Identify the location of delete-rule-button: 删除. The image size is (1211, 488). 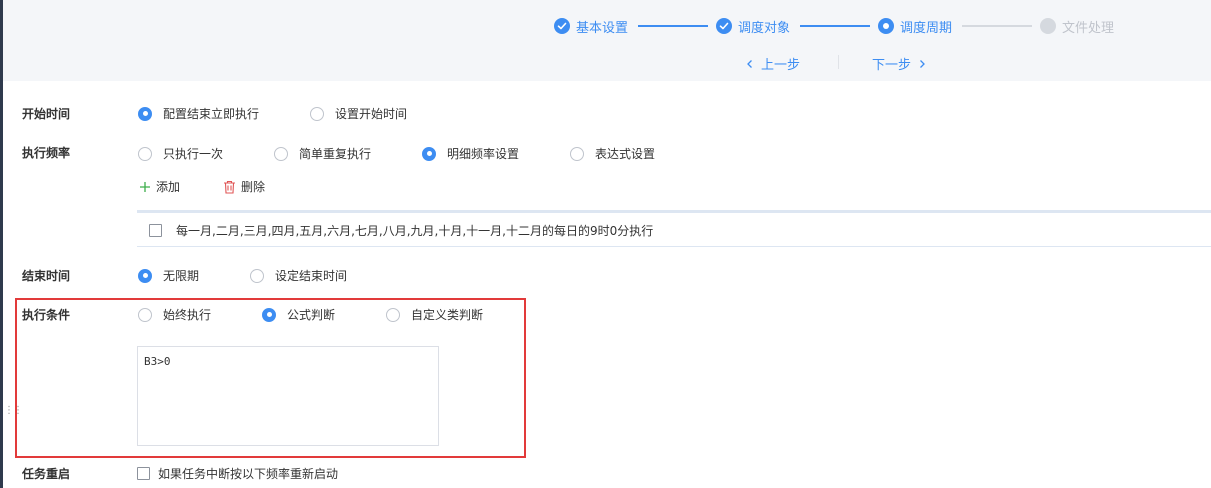
(244, 186).